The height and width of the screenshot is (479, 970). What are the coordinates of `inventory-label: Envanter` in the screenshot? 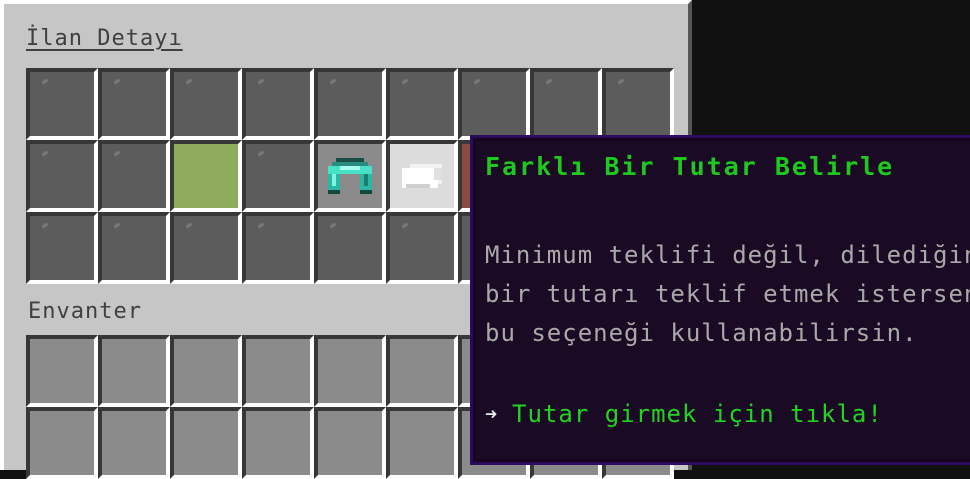 It's located at (85, 311).